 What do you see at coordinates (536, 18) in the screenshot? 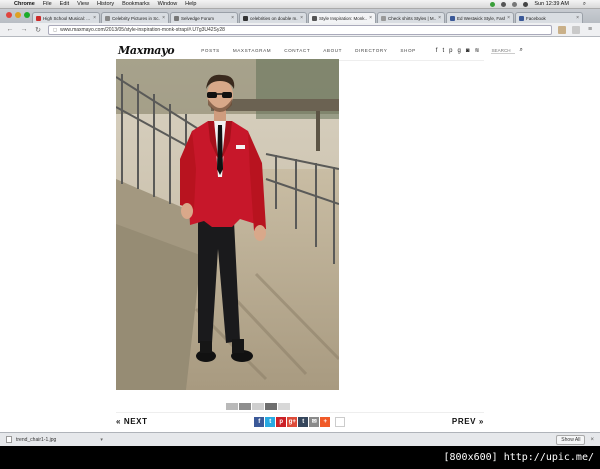
I see `tab-title: Facebook` at bounding box center [536, 18].